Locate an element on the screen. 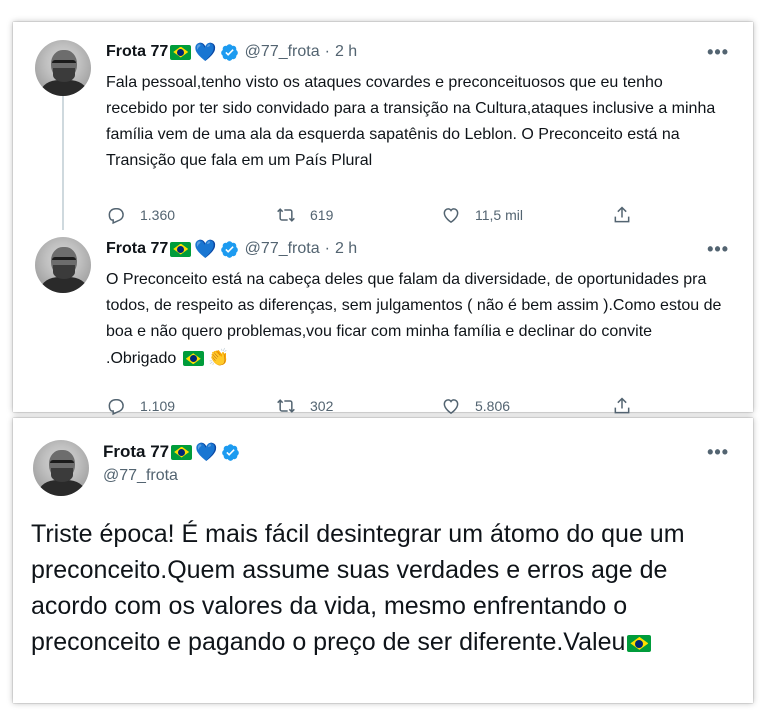 The height and width of the screenshot is (723, 768). retweet-button: 619 is located at coordinates (304, 215).